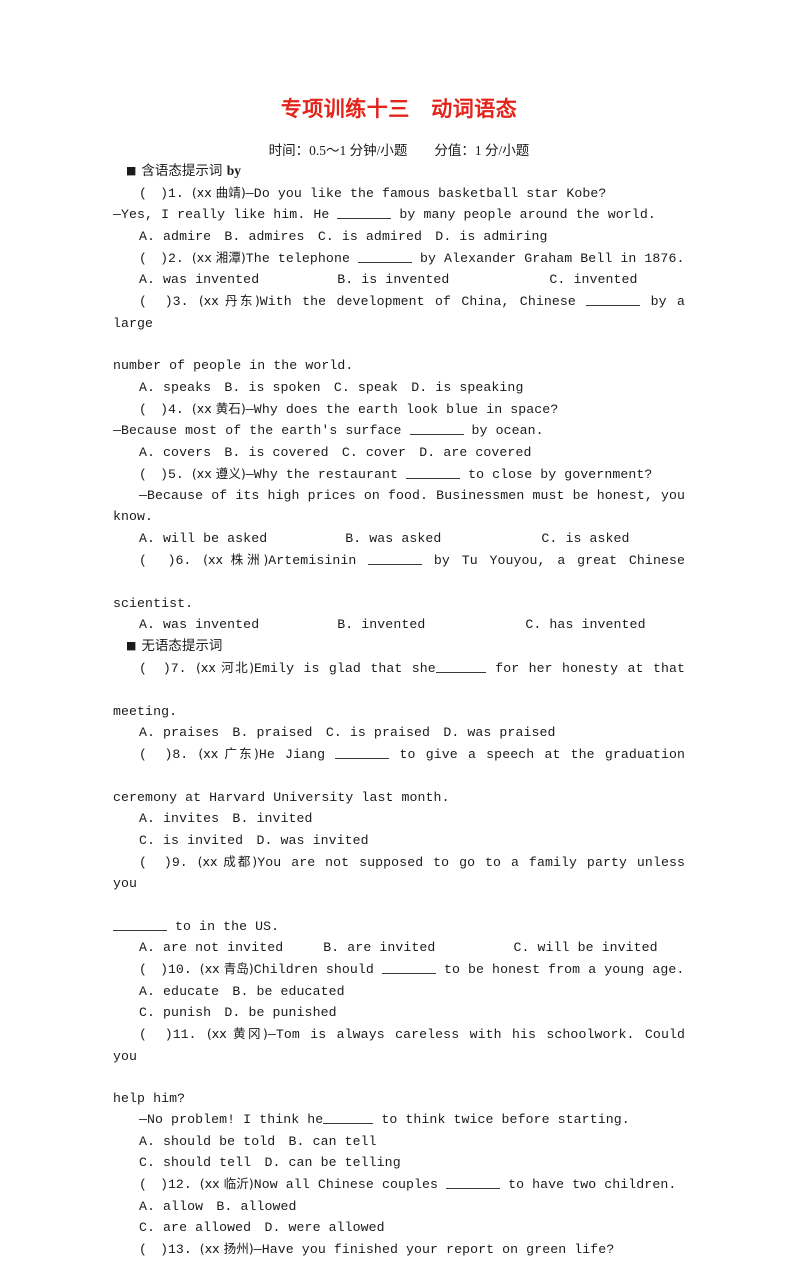 The image size is (800, 1261). I want to click on question-1-text-post: by many people around the world., so click(523, 215).